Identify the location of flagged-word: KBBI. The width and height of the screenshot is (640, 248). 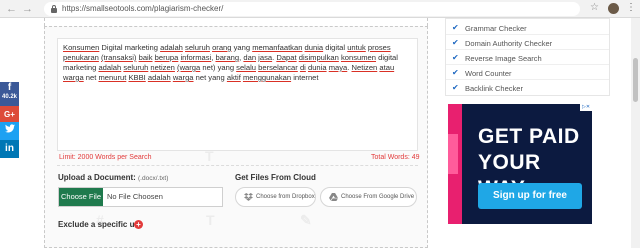
(137, 77).